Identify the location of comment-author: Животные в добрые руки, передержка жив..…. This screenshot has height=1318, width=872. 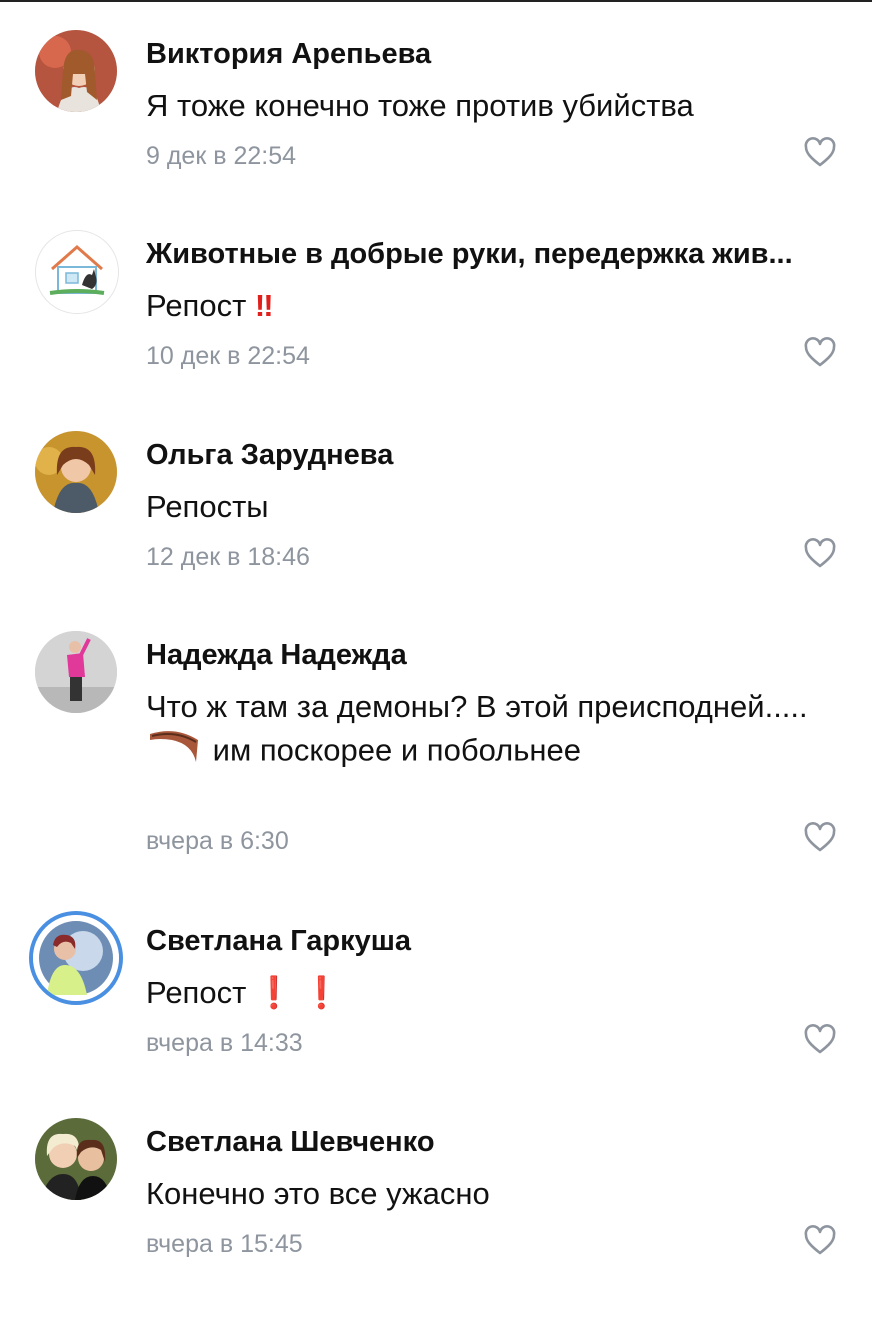
(496, 254).